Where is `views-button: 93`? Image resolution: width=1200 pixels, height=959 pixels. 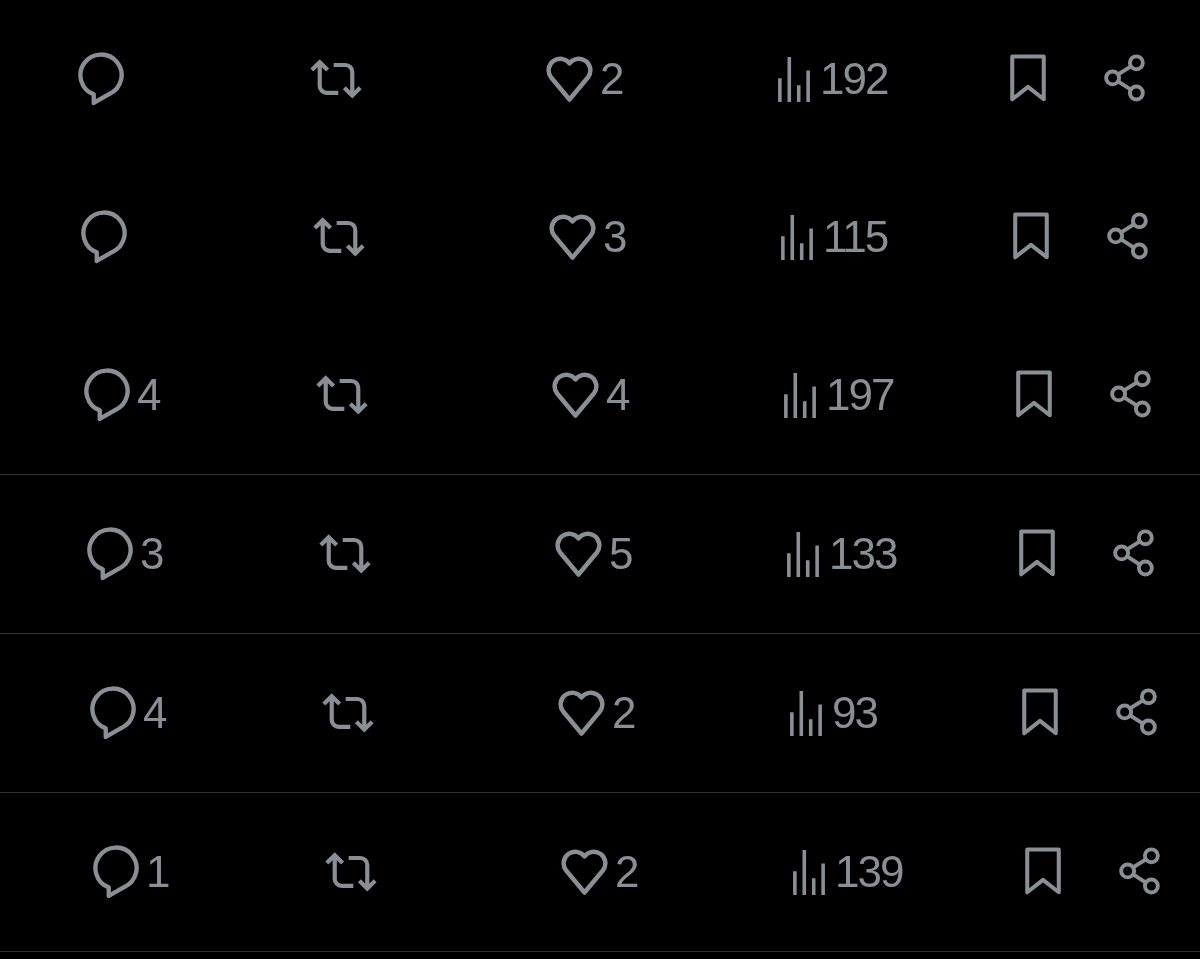 views-button: 93 is located at coordinates (833, 713).